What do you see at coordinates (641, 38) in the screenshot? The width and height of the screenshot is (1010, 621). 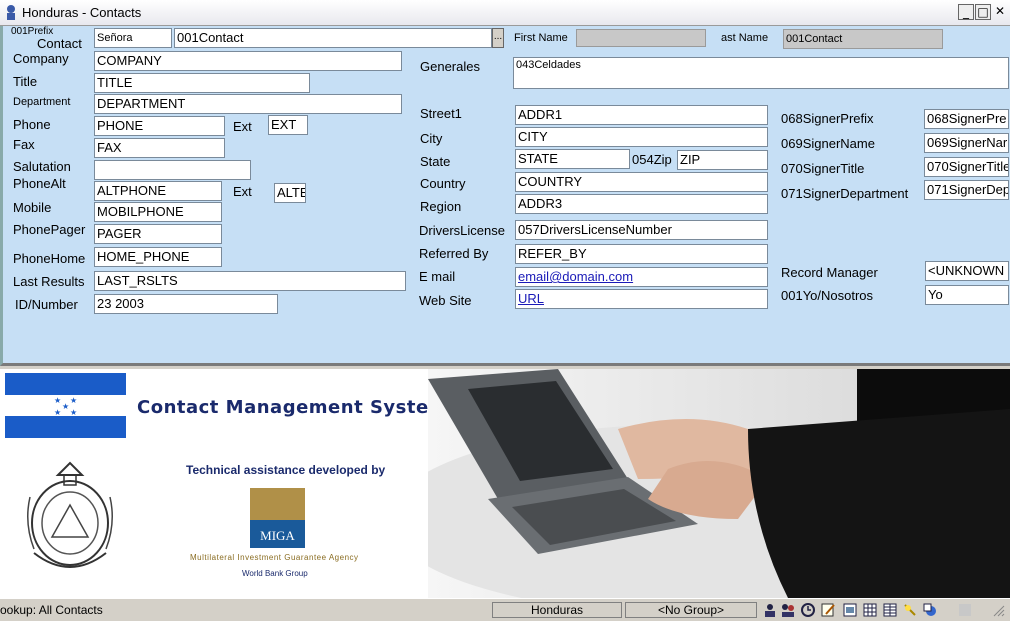 I see `firstname-field` at bounding box center [641, 38].